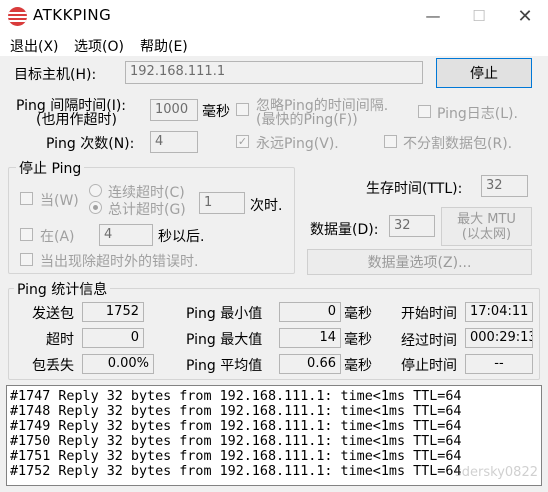  Describe the element at coordinates (429, 314) in the screenshot. I see `start-time-label: 开始时间` at that location.